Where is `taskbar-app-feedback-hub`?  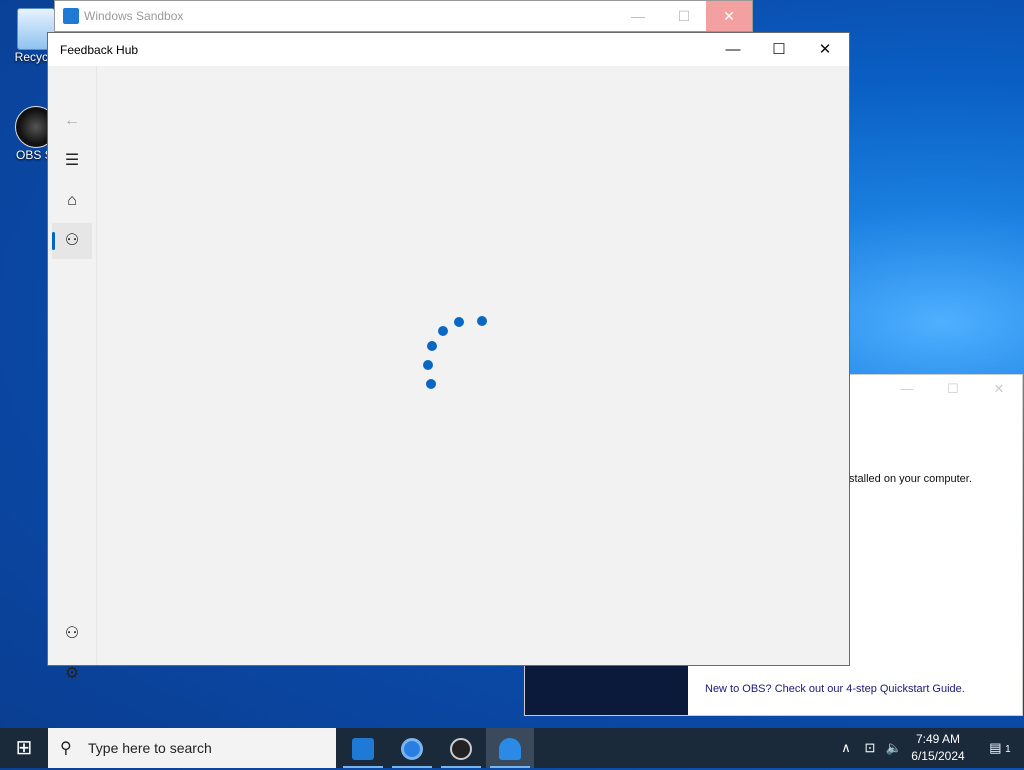 taskbar-app-feedback-hub is located at coordinates (510, 748).